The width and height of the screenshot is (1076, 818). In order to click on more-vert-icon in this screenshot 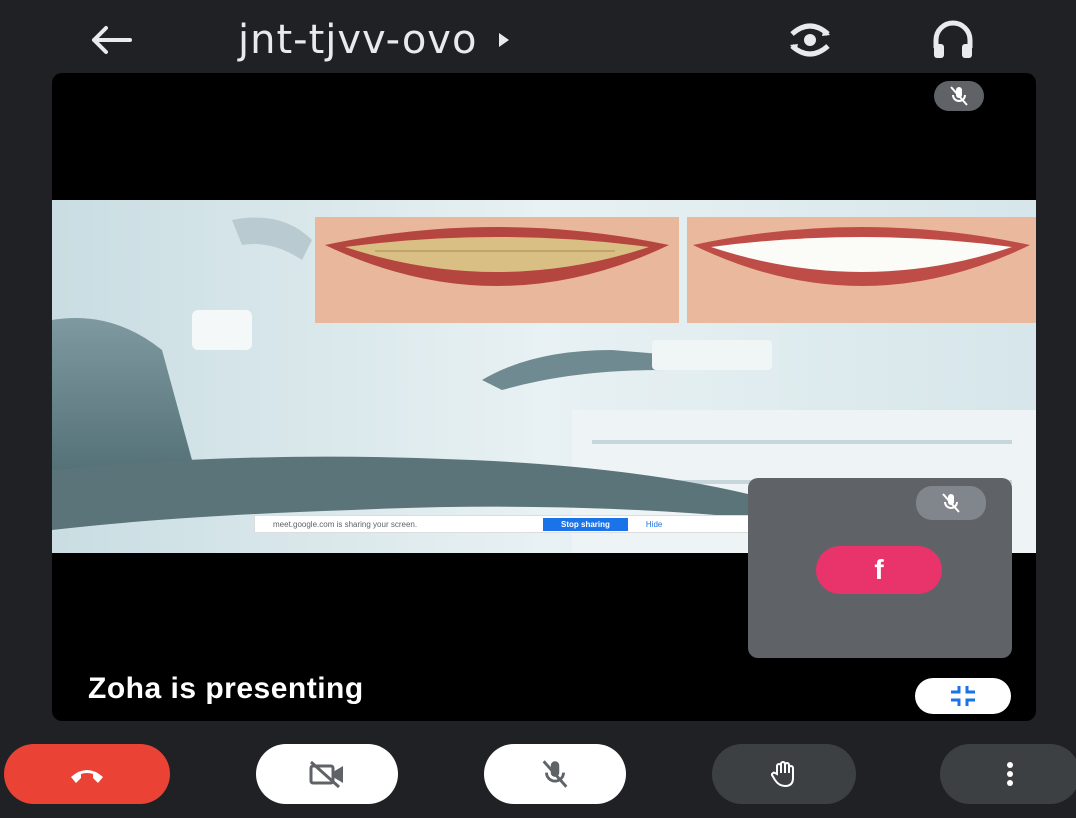, I will do `click(1010, 774)`.